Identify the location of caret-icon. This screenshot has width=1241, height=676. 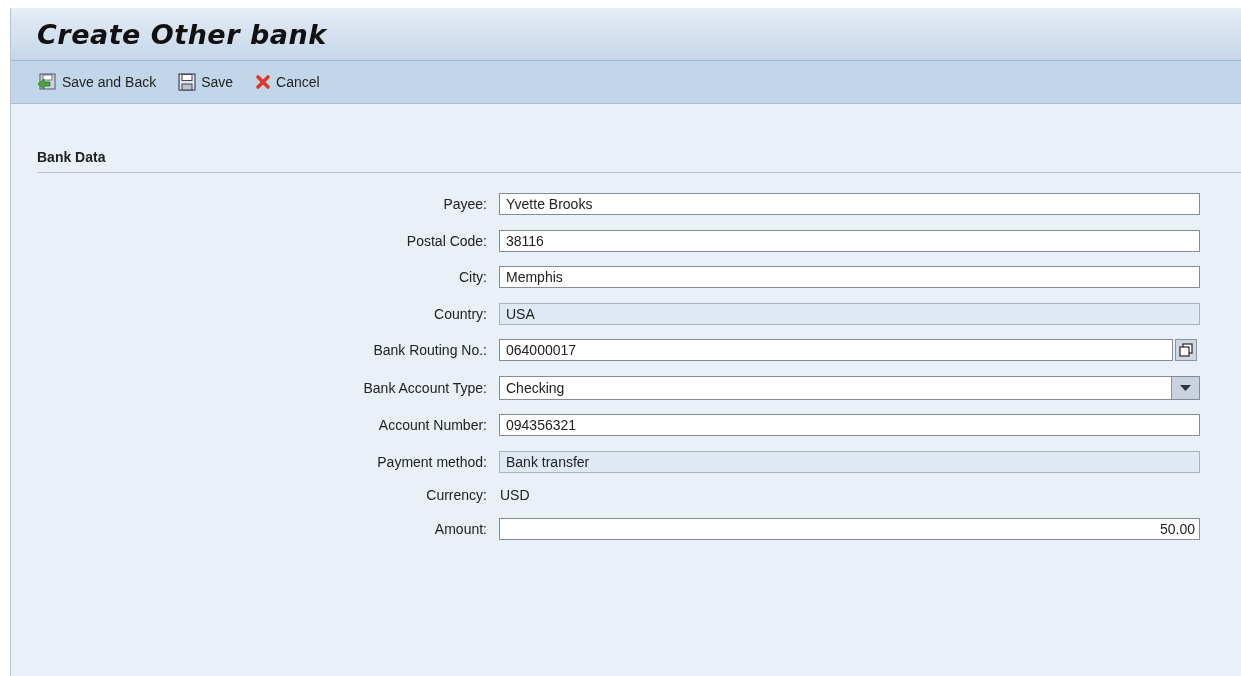
(1185, 387).